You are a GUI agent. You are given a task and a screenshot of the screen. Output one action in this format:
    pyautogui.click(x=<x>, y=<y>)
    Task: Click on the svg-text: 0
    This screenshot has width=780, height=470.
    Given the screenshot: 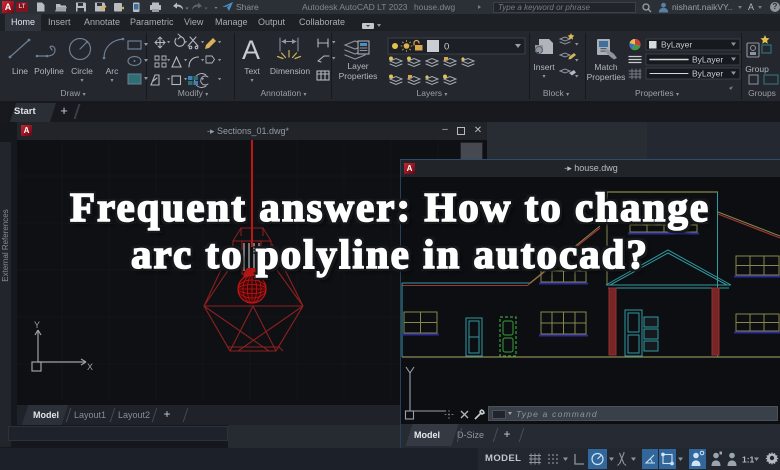 What is the action you would take?
    pyautogui.click(x=446, y=47)
    